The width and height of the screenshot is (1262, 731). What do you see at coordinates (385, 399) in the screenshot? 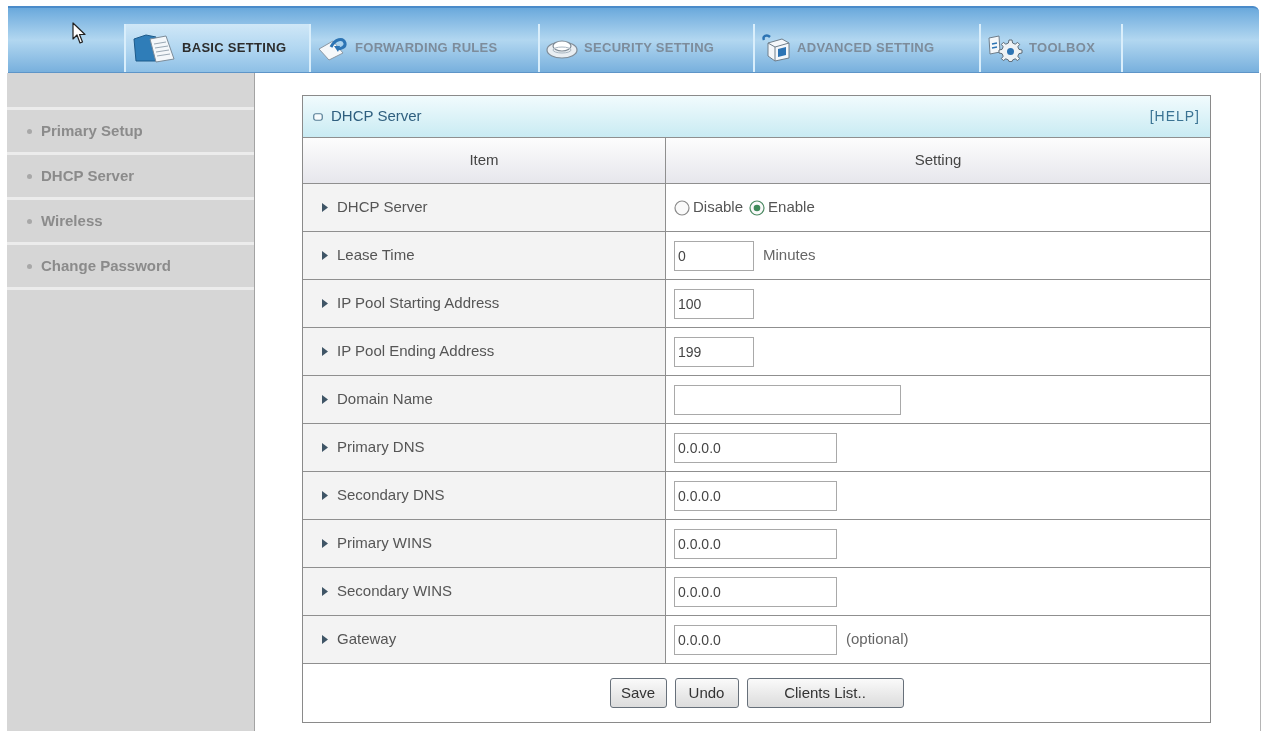
I see `field-label: Domain Name` at bounding box center [385, 399].